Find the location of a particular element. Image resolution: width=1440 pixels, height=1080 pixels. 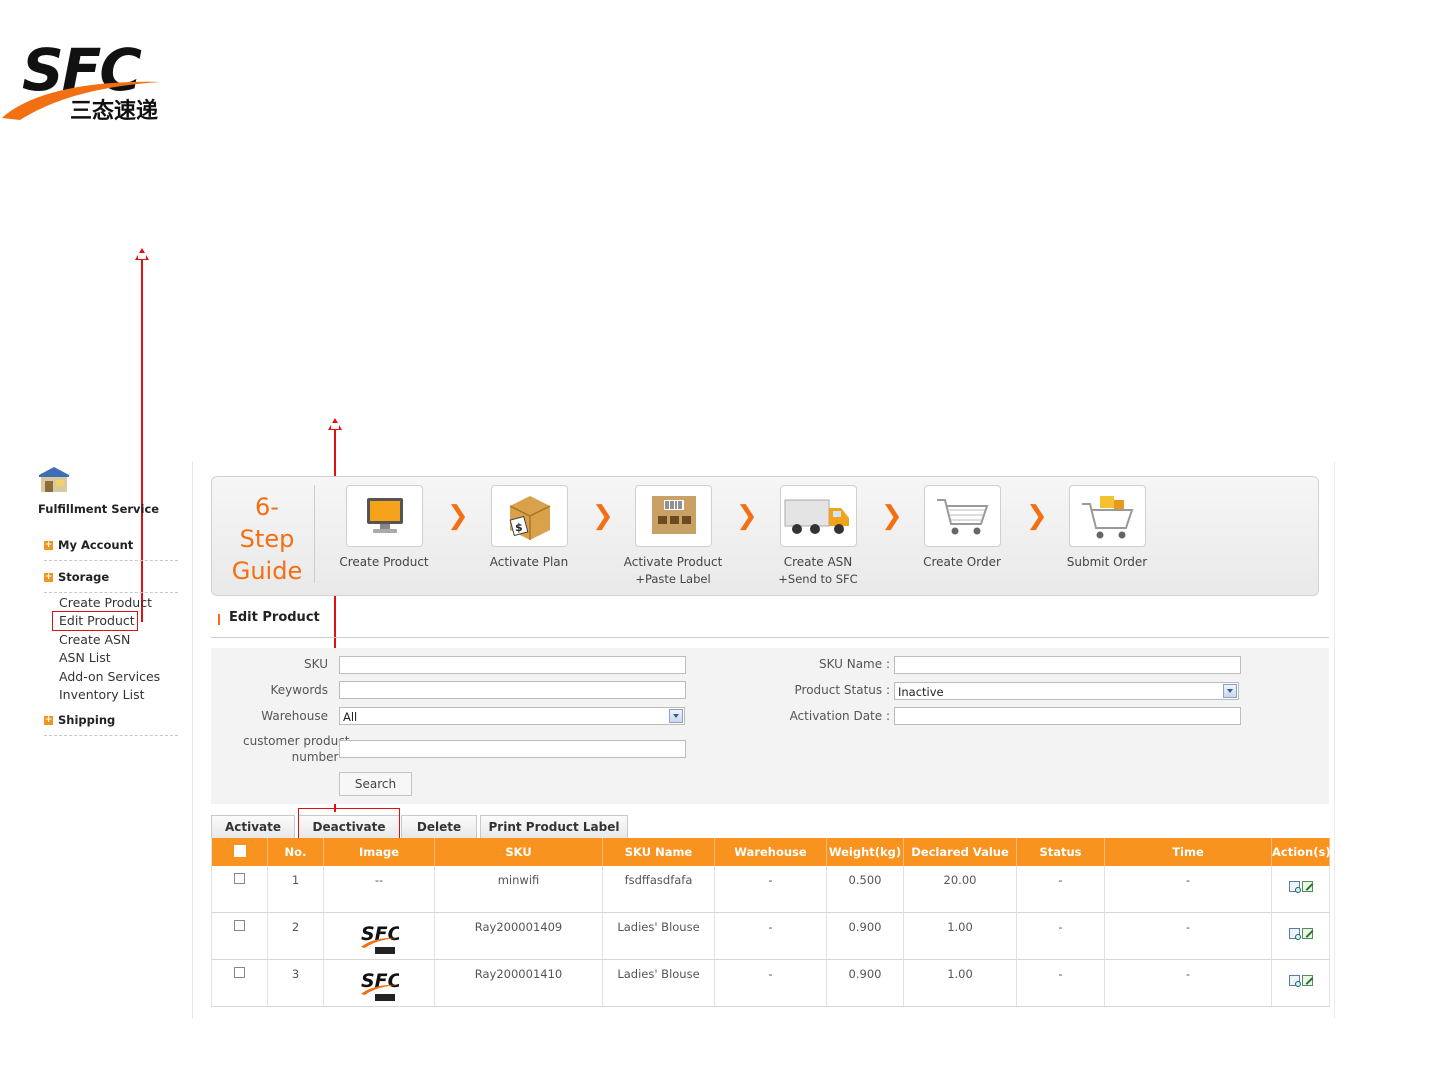

header-status: Status is located at coordinates (1060, 852).